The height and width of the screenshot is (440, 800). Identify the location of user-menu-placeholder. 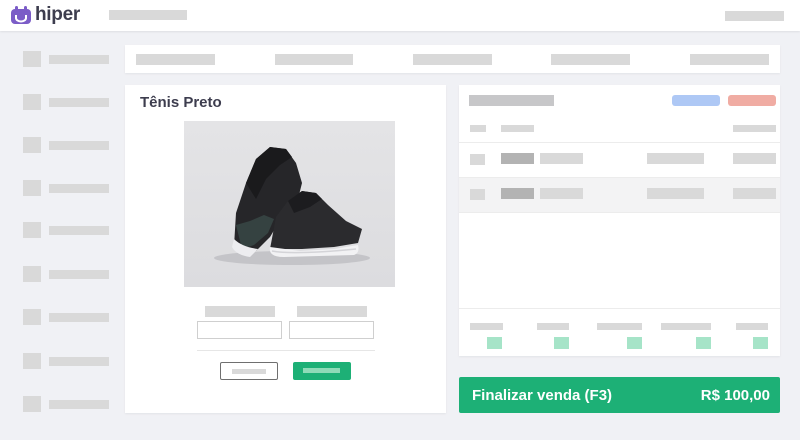
(754, 16).